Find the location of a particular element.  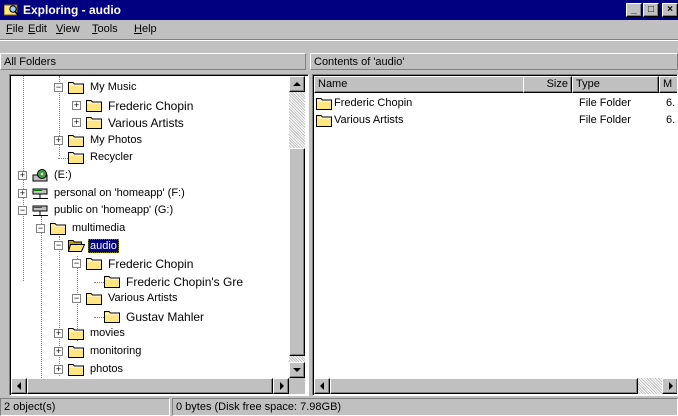

menu-separator is located at coordinates (339, 40).